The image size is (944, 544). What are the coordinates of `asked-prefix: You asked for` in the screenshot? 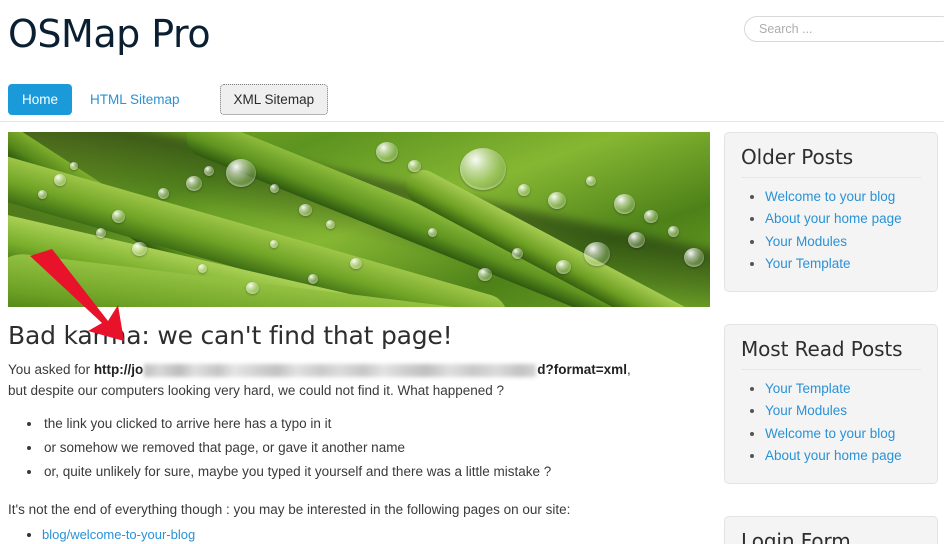 It's located at (51, 369).